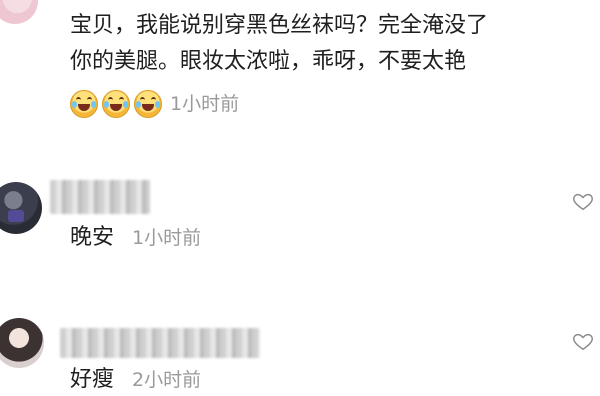  I want to click on comment-text: 晚安, so click(92, 237).